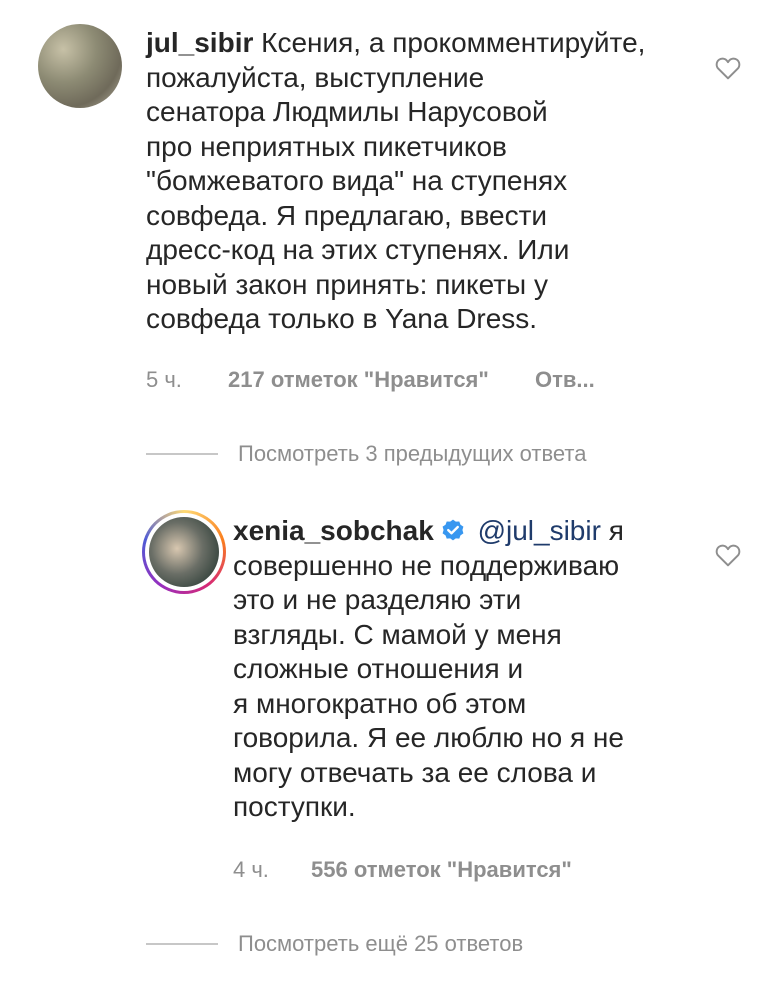 This screenshot has width=760, height=982. Describe the element at coordinates (426, 565) in the screenshot. I see `comment-text-line: совершенно не поддерживаю` at that location.